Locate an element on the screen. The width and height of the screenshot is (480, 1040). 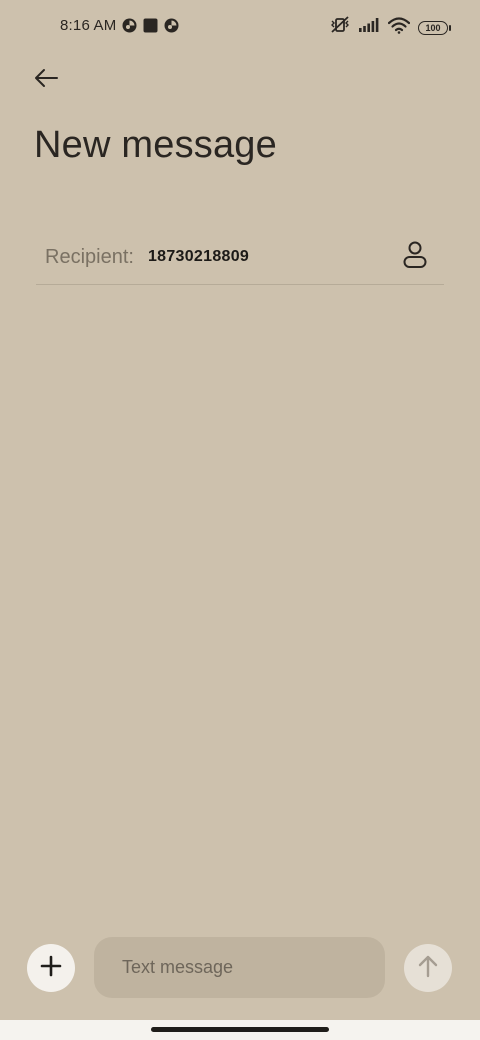
back-arrow-icon is located at coordinates (46, 80).